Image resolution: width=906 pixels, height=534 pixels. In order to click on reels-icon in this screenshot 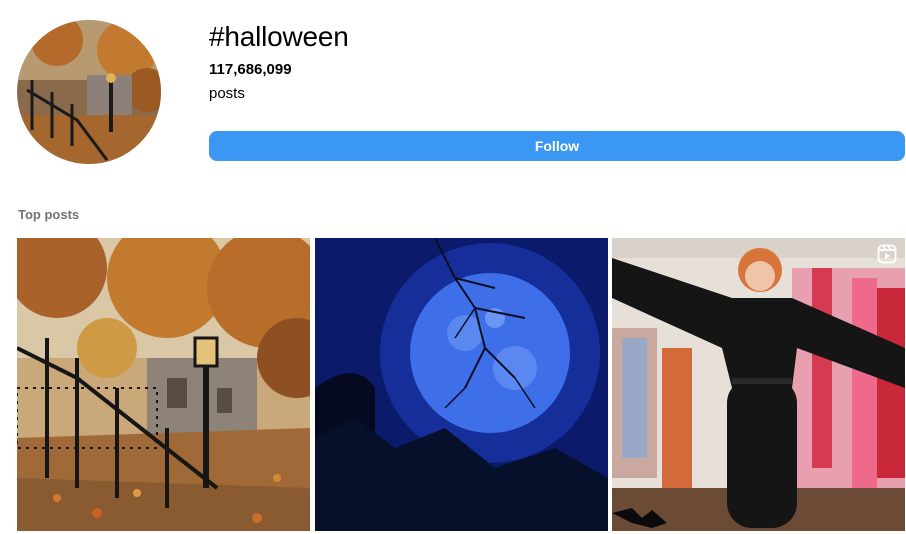, I will do `click(887, 254)`.